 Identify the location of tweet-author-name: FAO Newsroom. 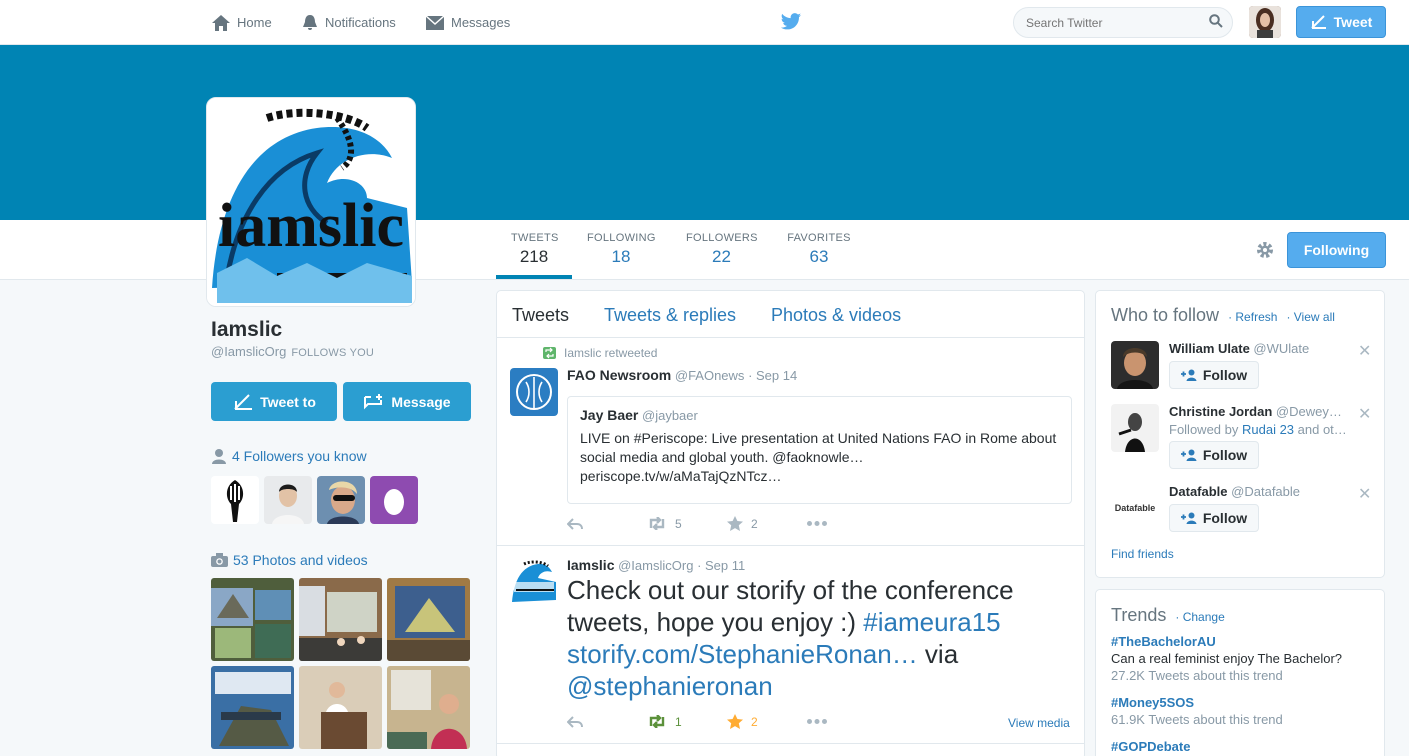
(619, 375).